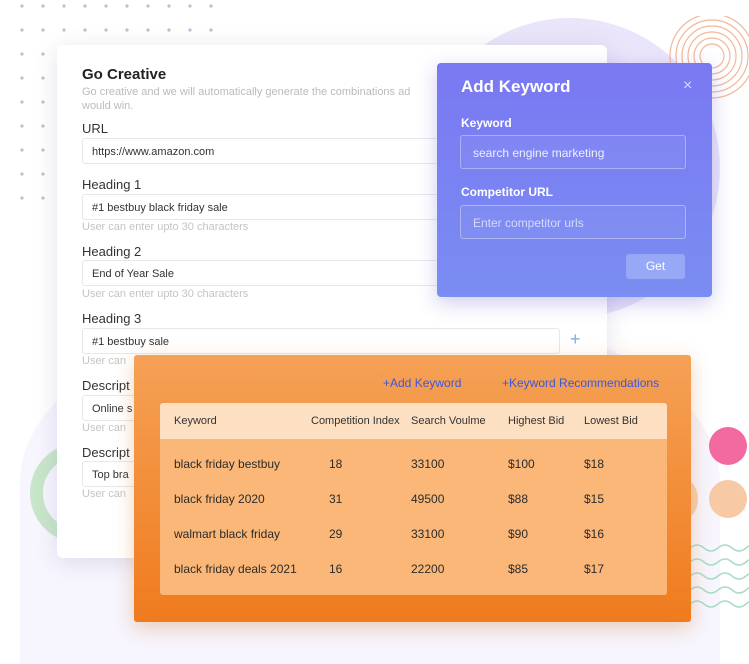 This screenshot has height=664, width=749. What do you see at coordinates (518, 534) in the screenshot?
I see `cell-highest-bid: $90` at bounding box center [518, 534].